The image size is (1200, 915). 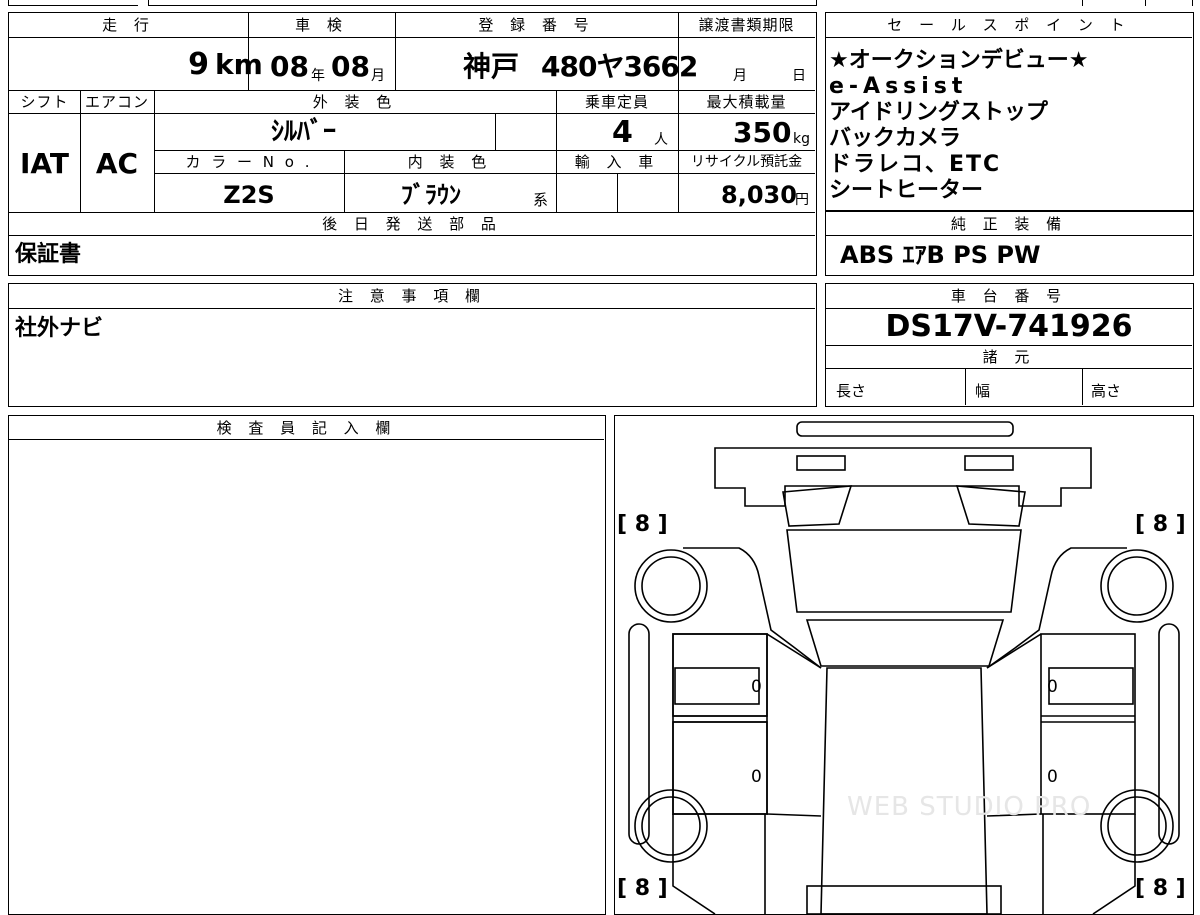 What do you see at coordinates (378, 76) in the screenshot?
I see `shaken-month-unit: 月` at bounding box center [378, 76].